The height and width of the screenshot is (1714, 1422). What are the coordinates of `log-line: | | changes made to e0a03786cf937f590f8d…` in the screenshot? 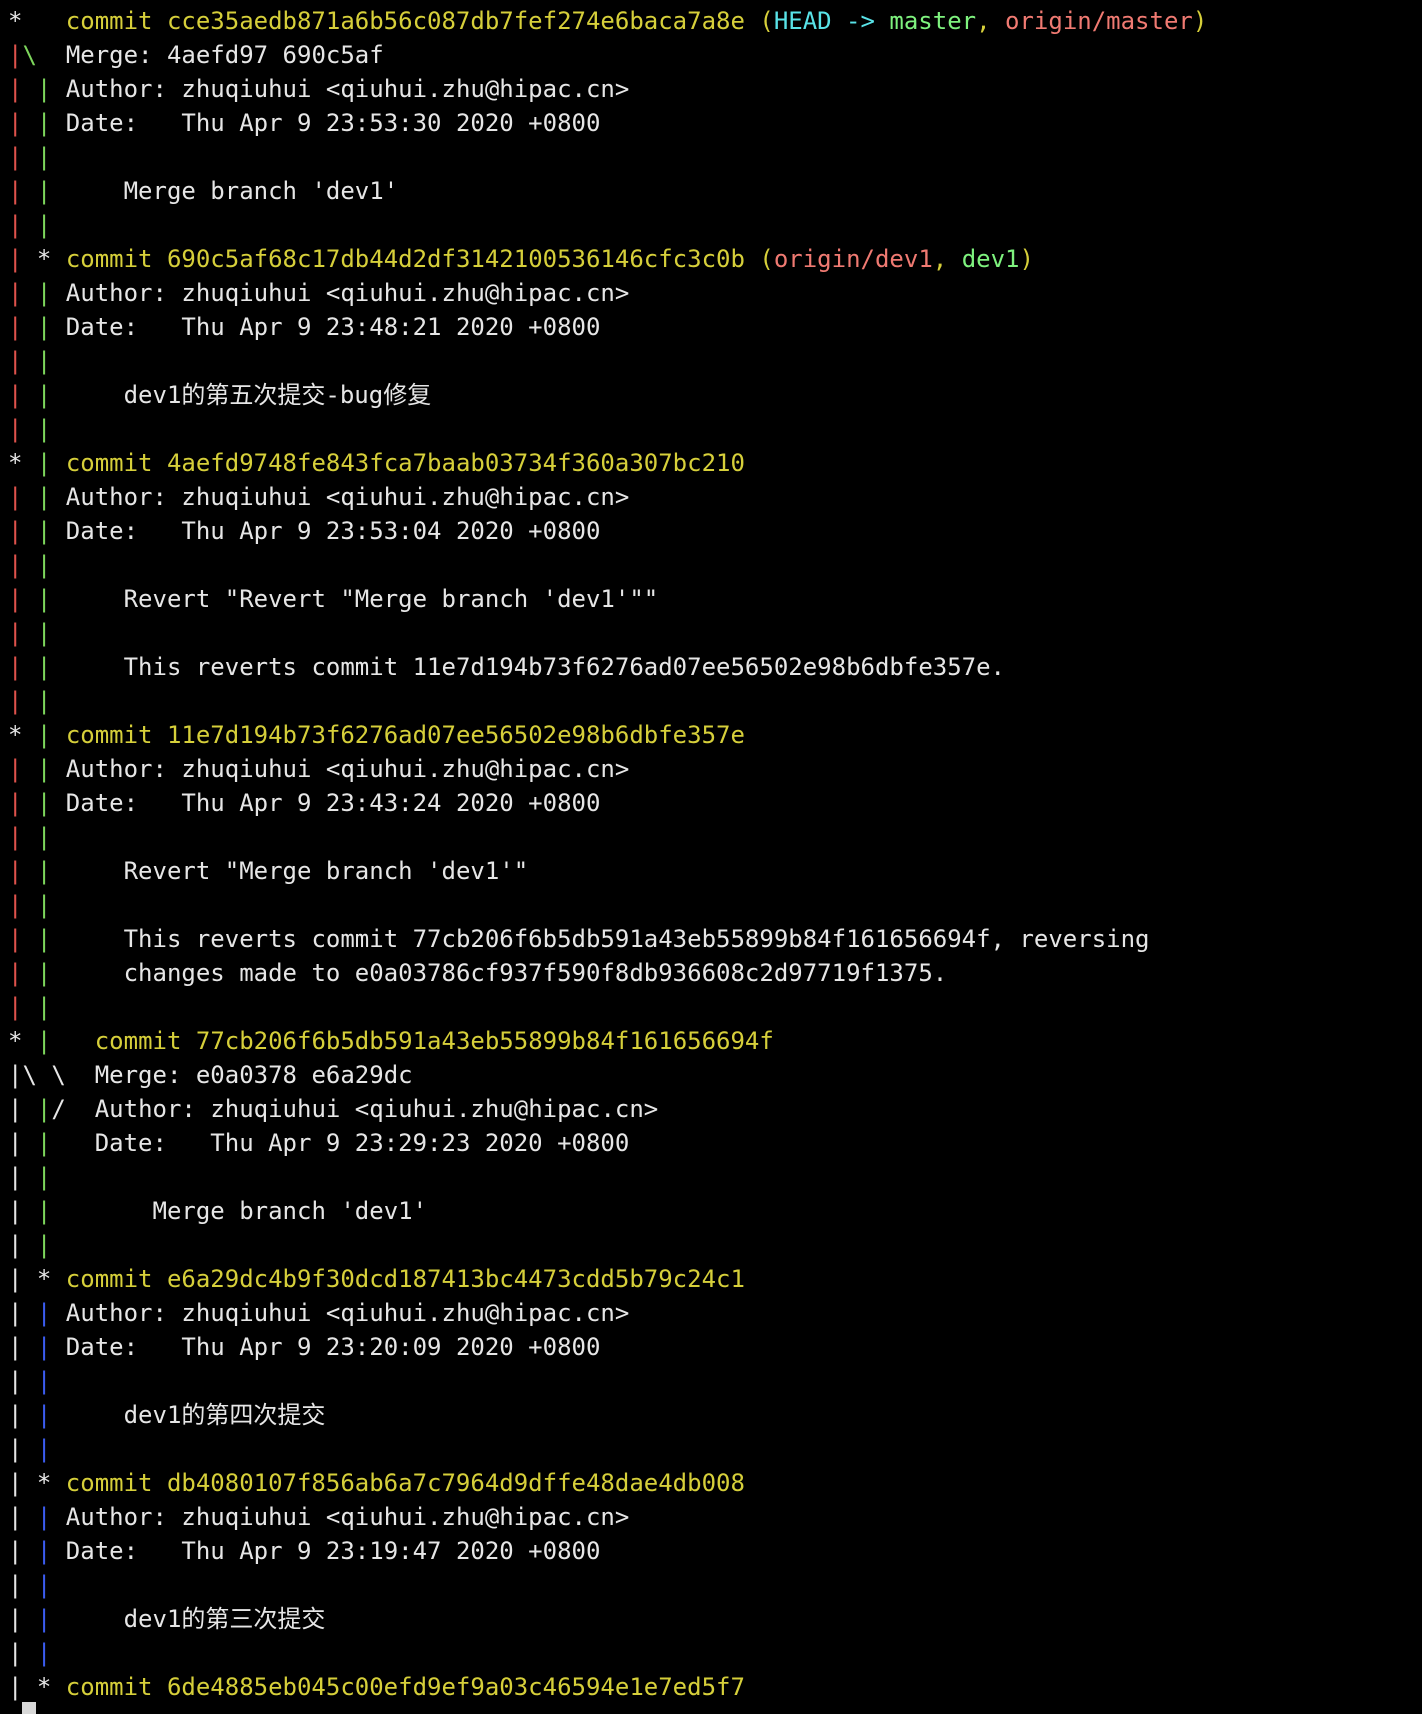 It's located at (715, 973).